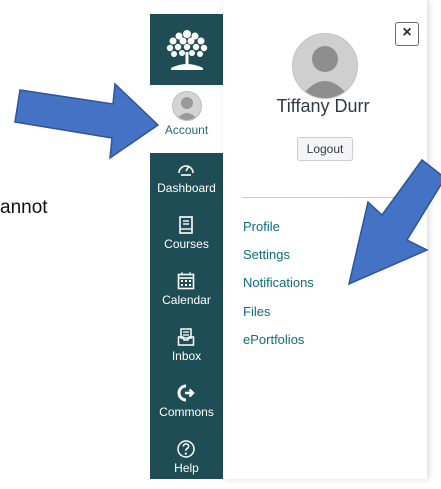 The image size is (441, 489). What do you see at coordinates (273, 339) in the screenshot?
I see `link-eportfolios: ePortfolios` at bounding box center [273, 339].